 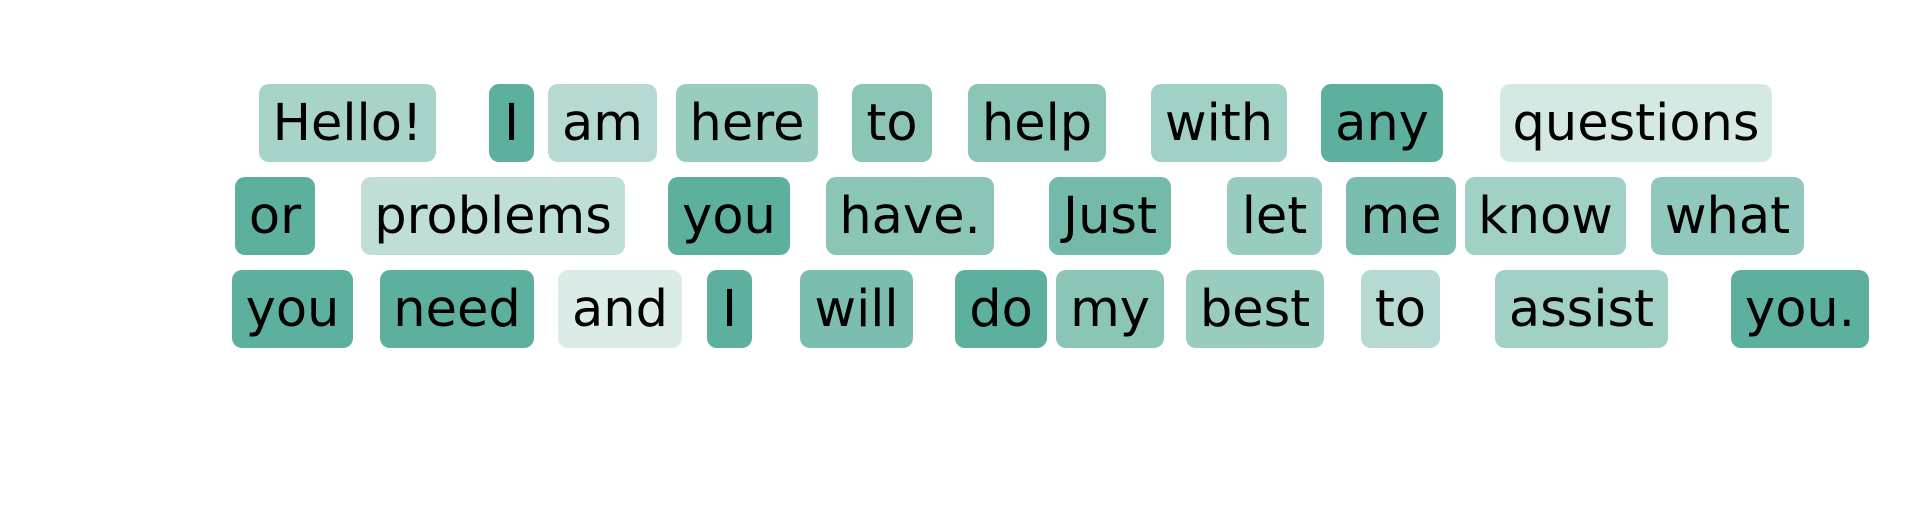 I want to click on token-1-7: with, so click(x=1219, y=123).